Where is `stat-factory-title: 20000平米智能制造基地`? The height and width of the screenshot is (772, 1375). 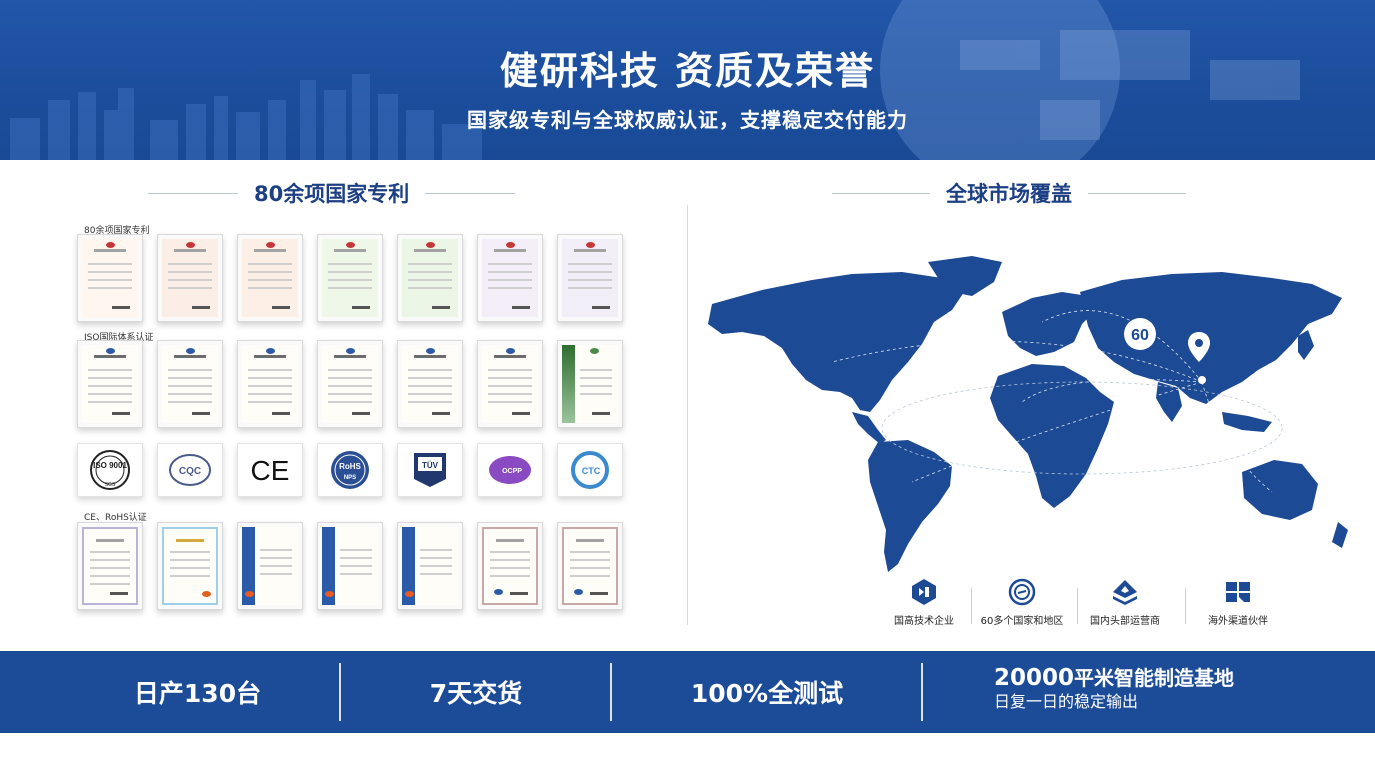 stat-factory-title: 20000平米智能制造基地 is located at coordinates (1114, 678).